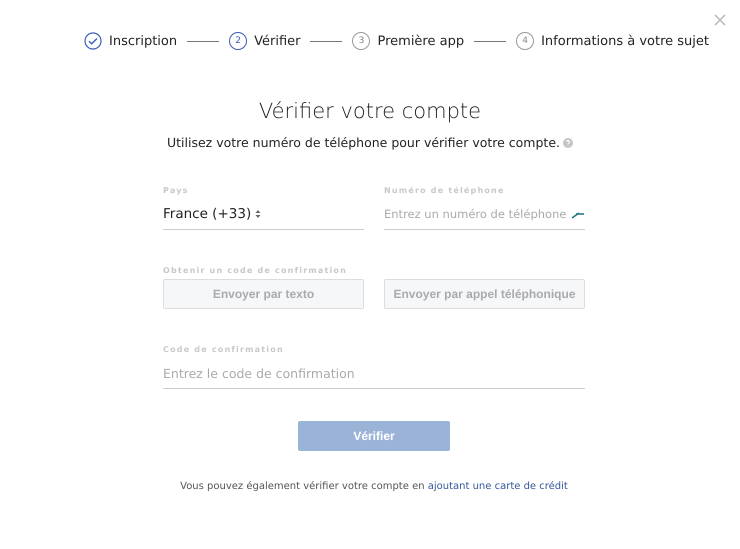 The height and width of the screenshot is (549, 740). Describe the element at coordinates (568, 143) in the screenshot. I see `help-icon` at that location.